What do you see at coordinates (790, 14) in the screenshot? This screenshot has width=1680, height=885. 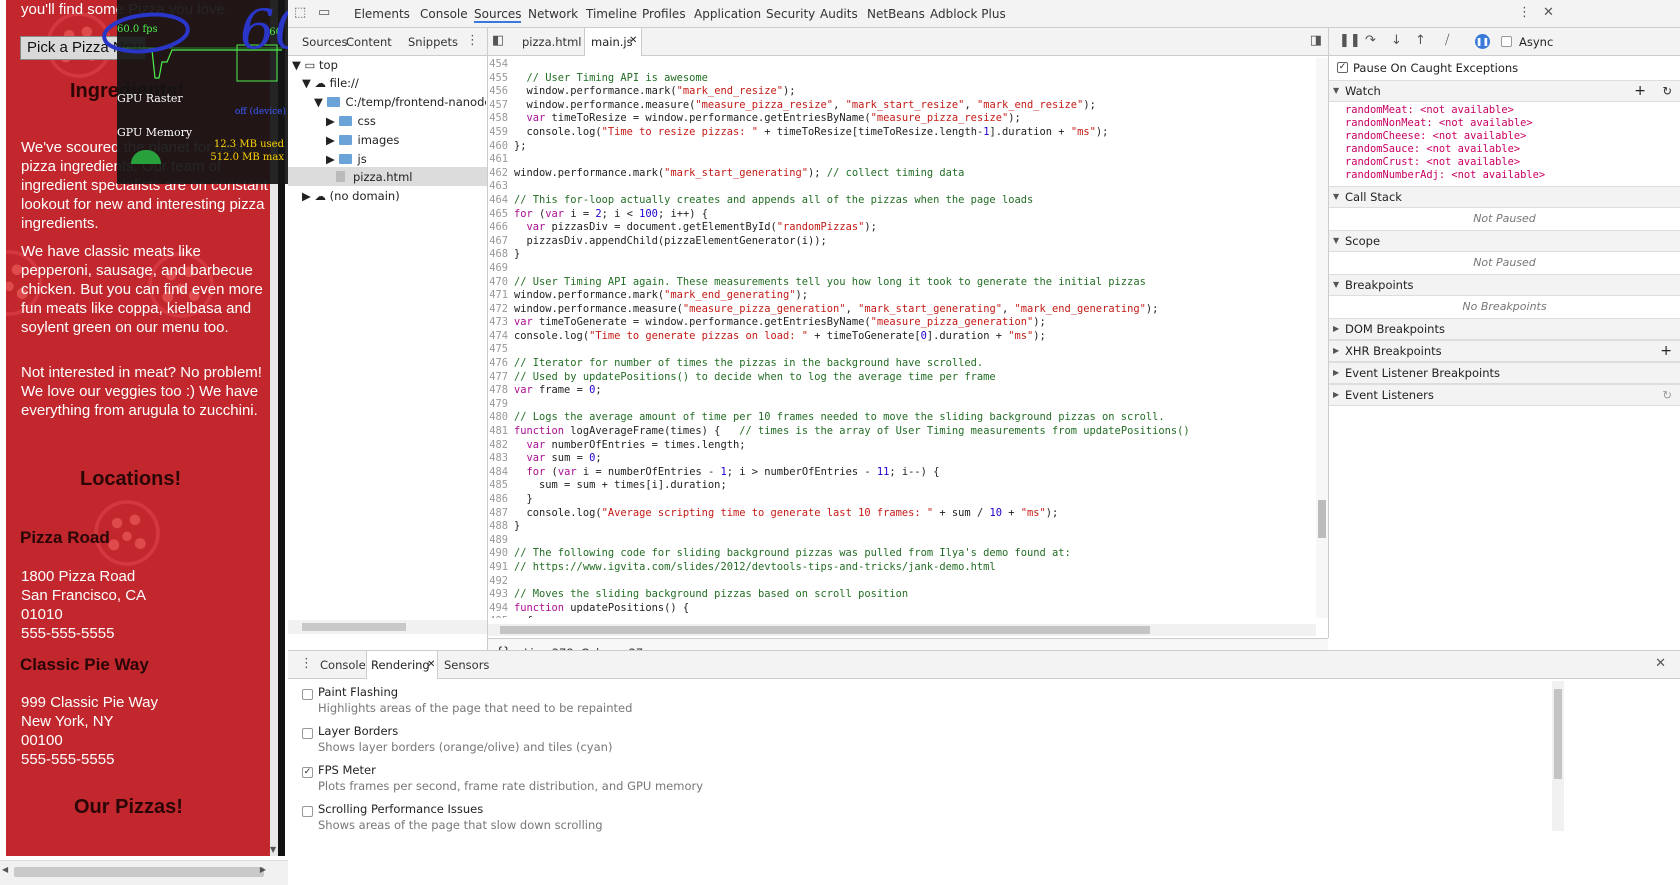 I see `tab-security: Security` at bounding box center [790, 14].